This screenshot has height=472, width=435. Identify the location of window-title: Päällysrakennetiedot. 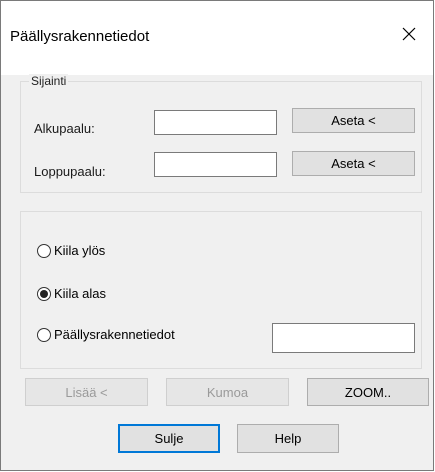
(80, 36).